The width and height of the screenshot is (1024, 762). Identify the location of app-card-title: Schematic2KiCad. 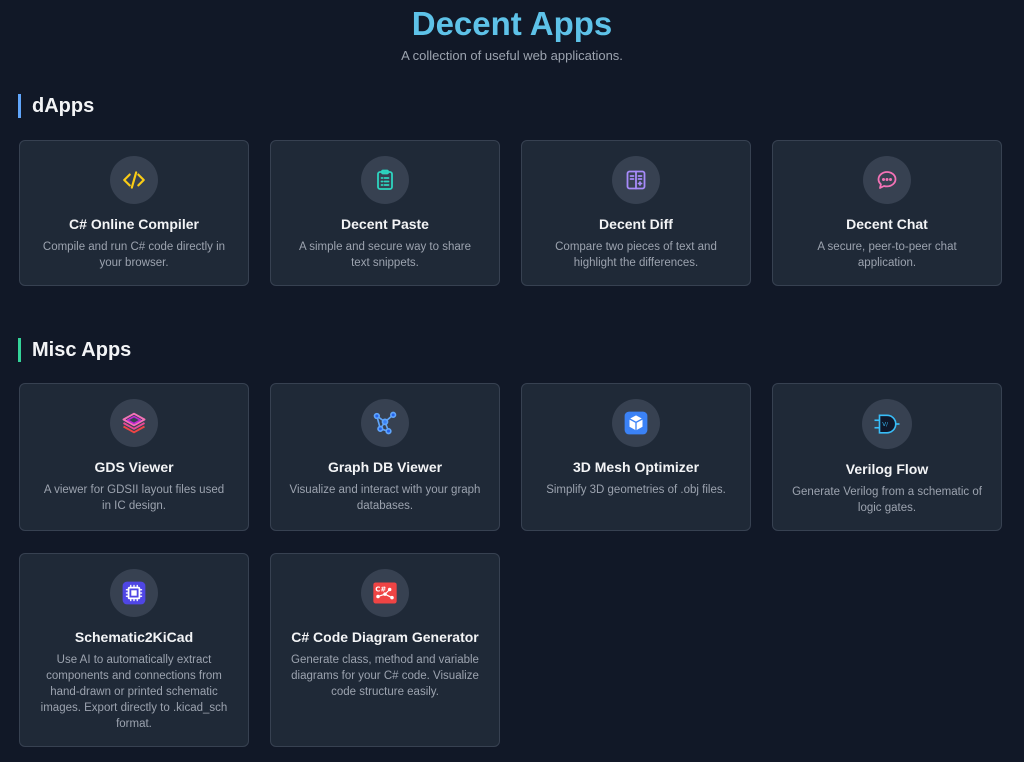
(134, 637).